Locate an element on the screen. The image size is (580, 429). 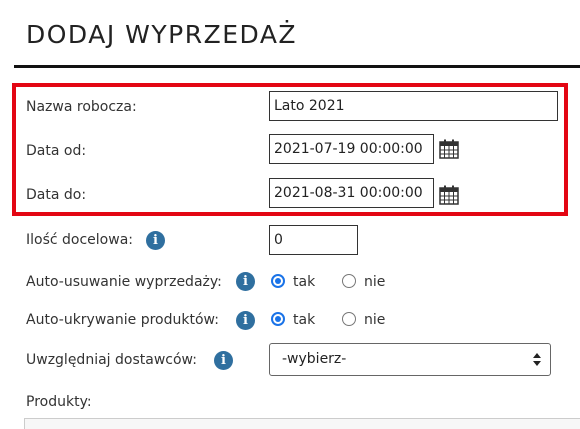
products-list is located at coordinates (302, 423).